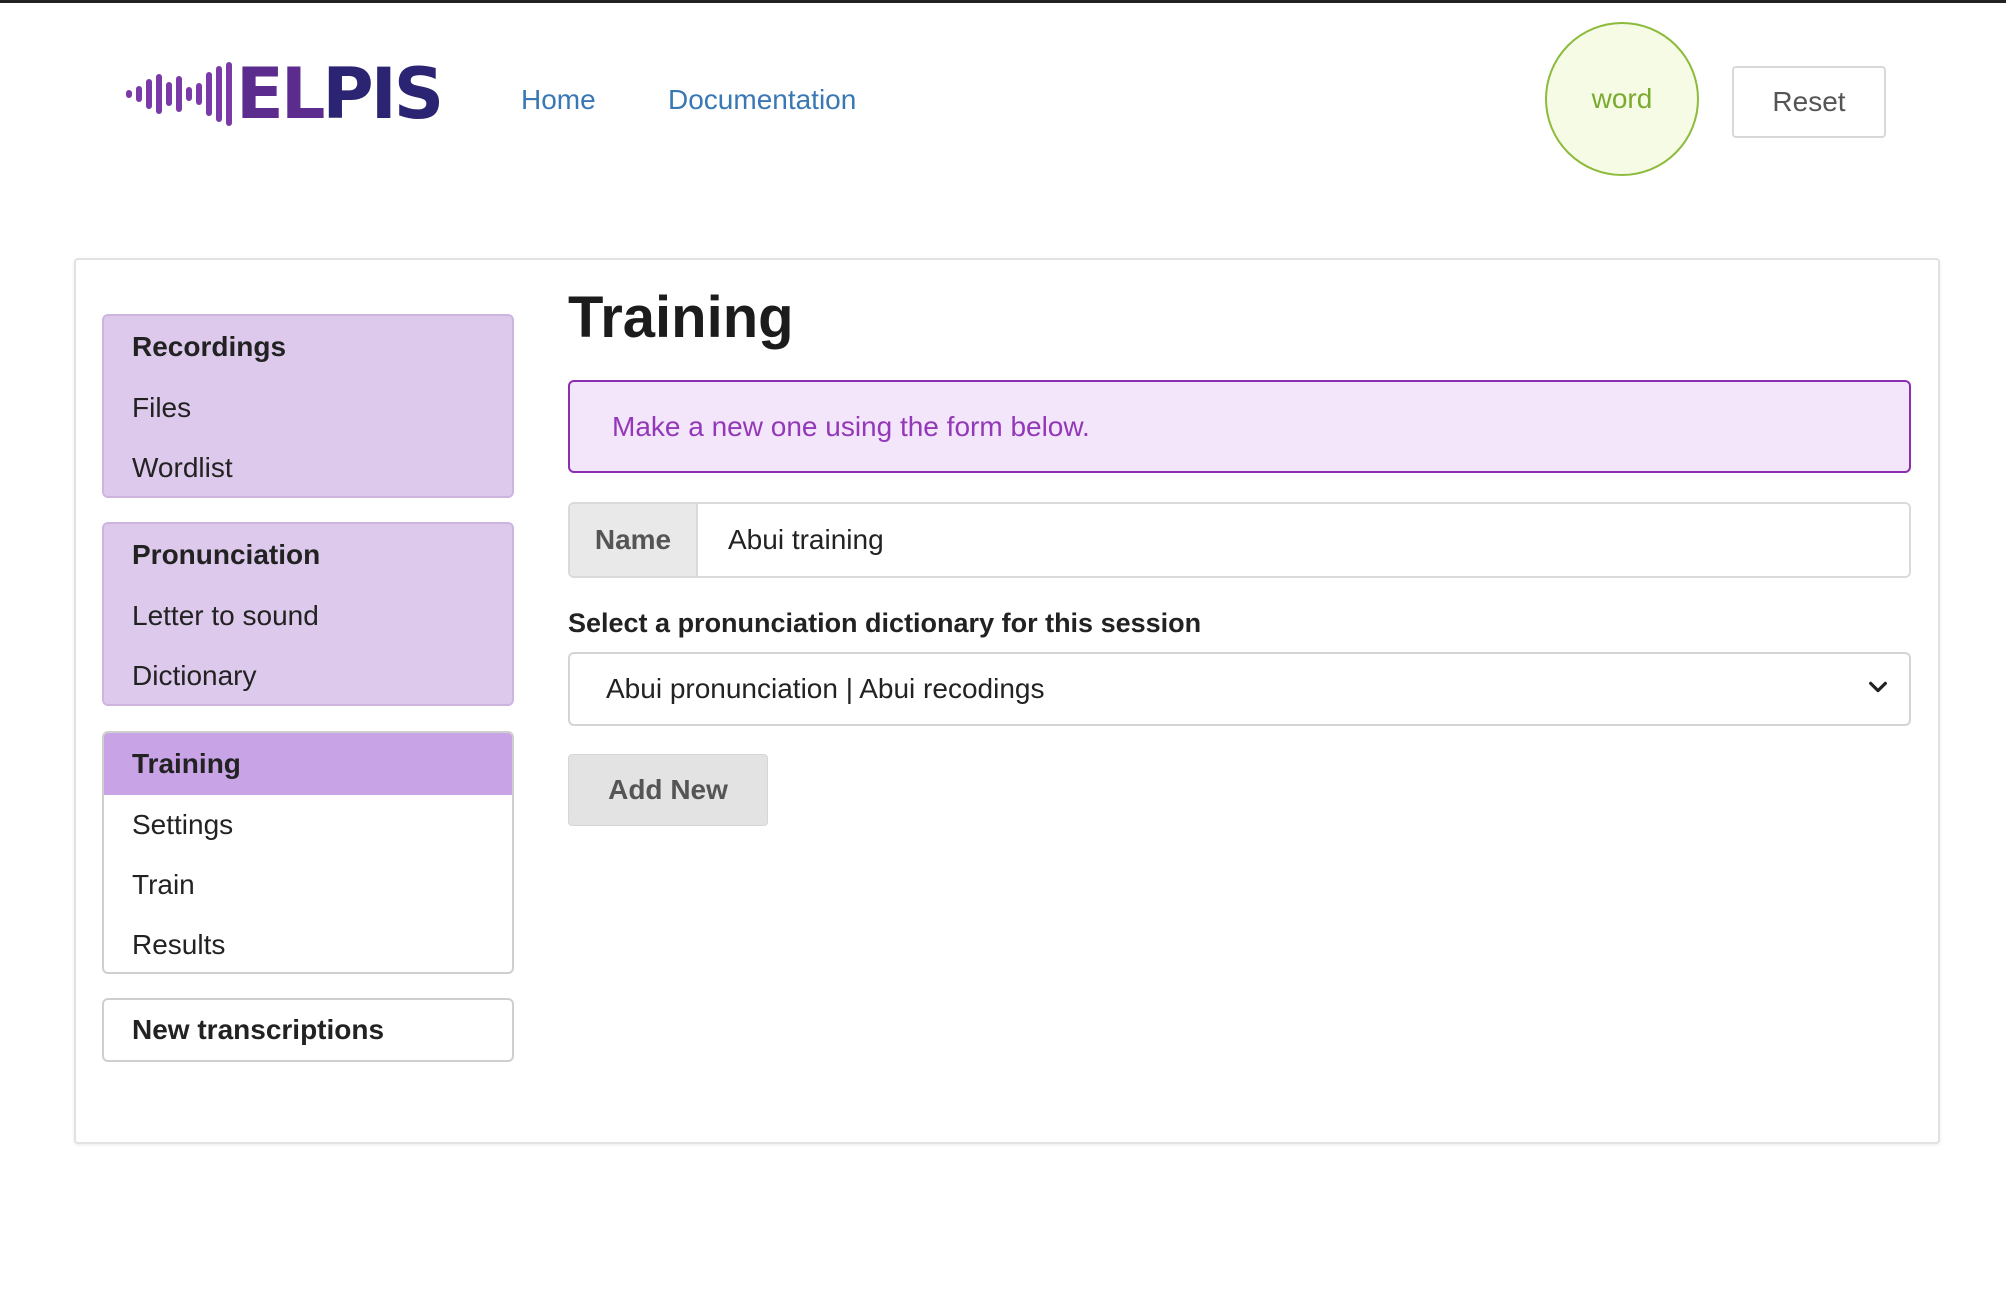 The height and width of the screenshot is (1294, 2006). I want to click on mode-badge: word, so click(1622, 99).